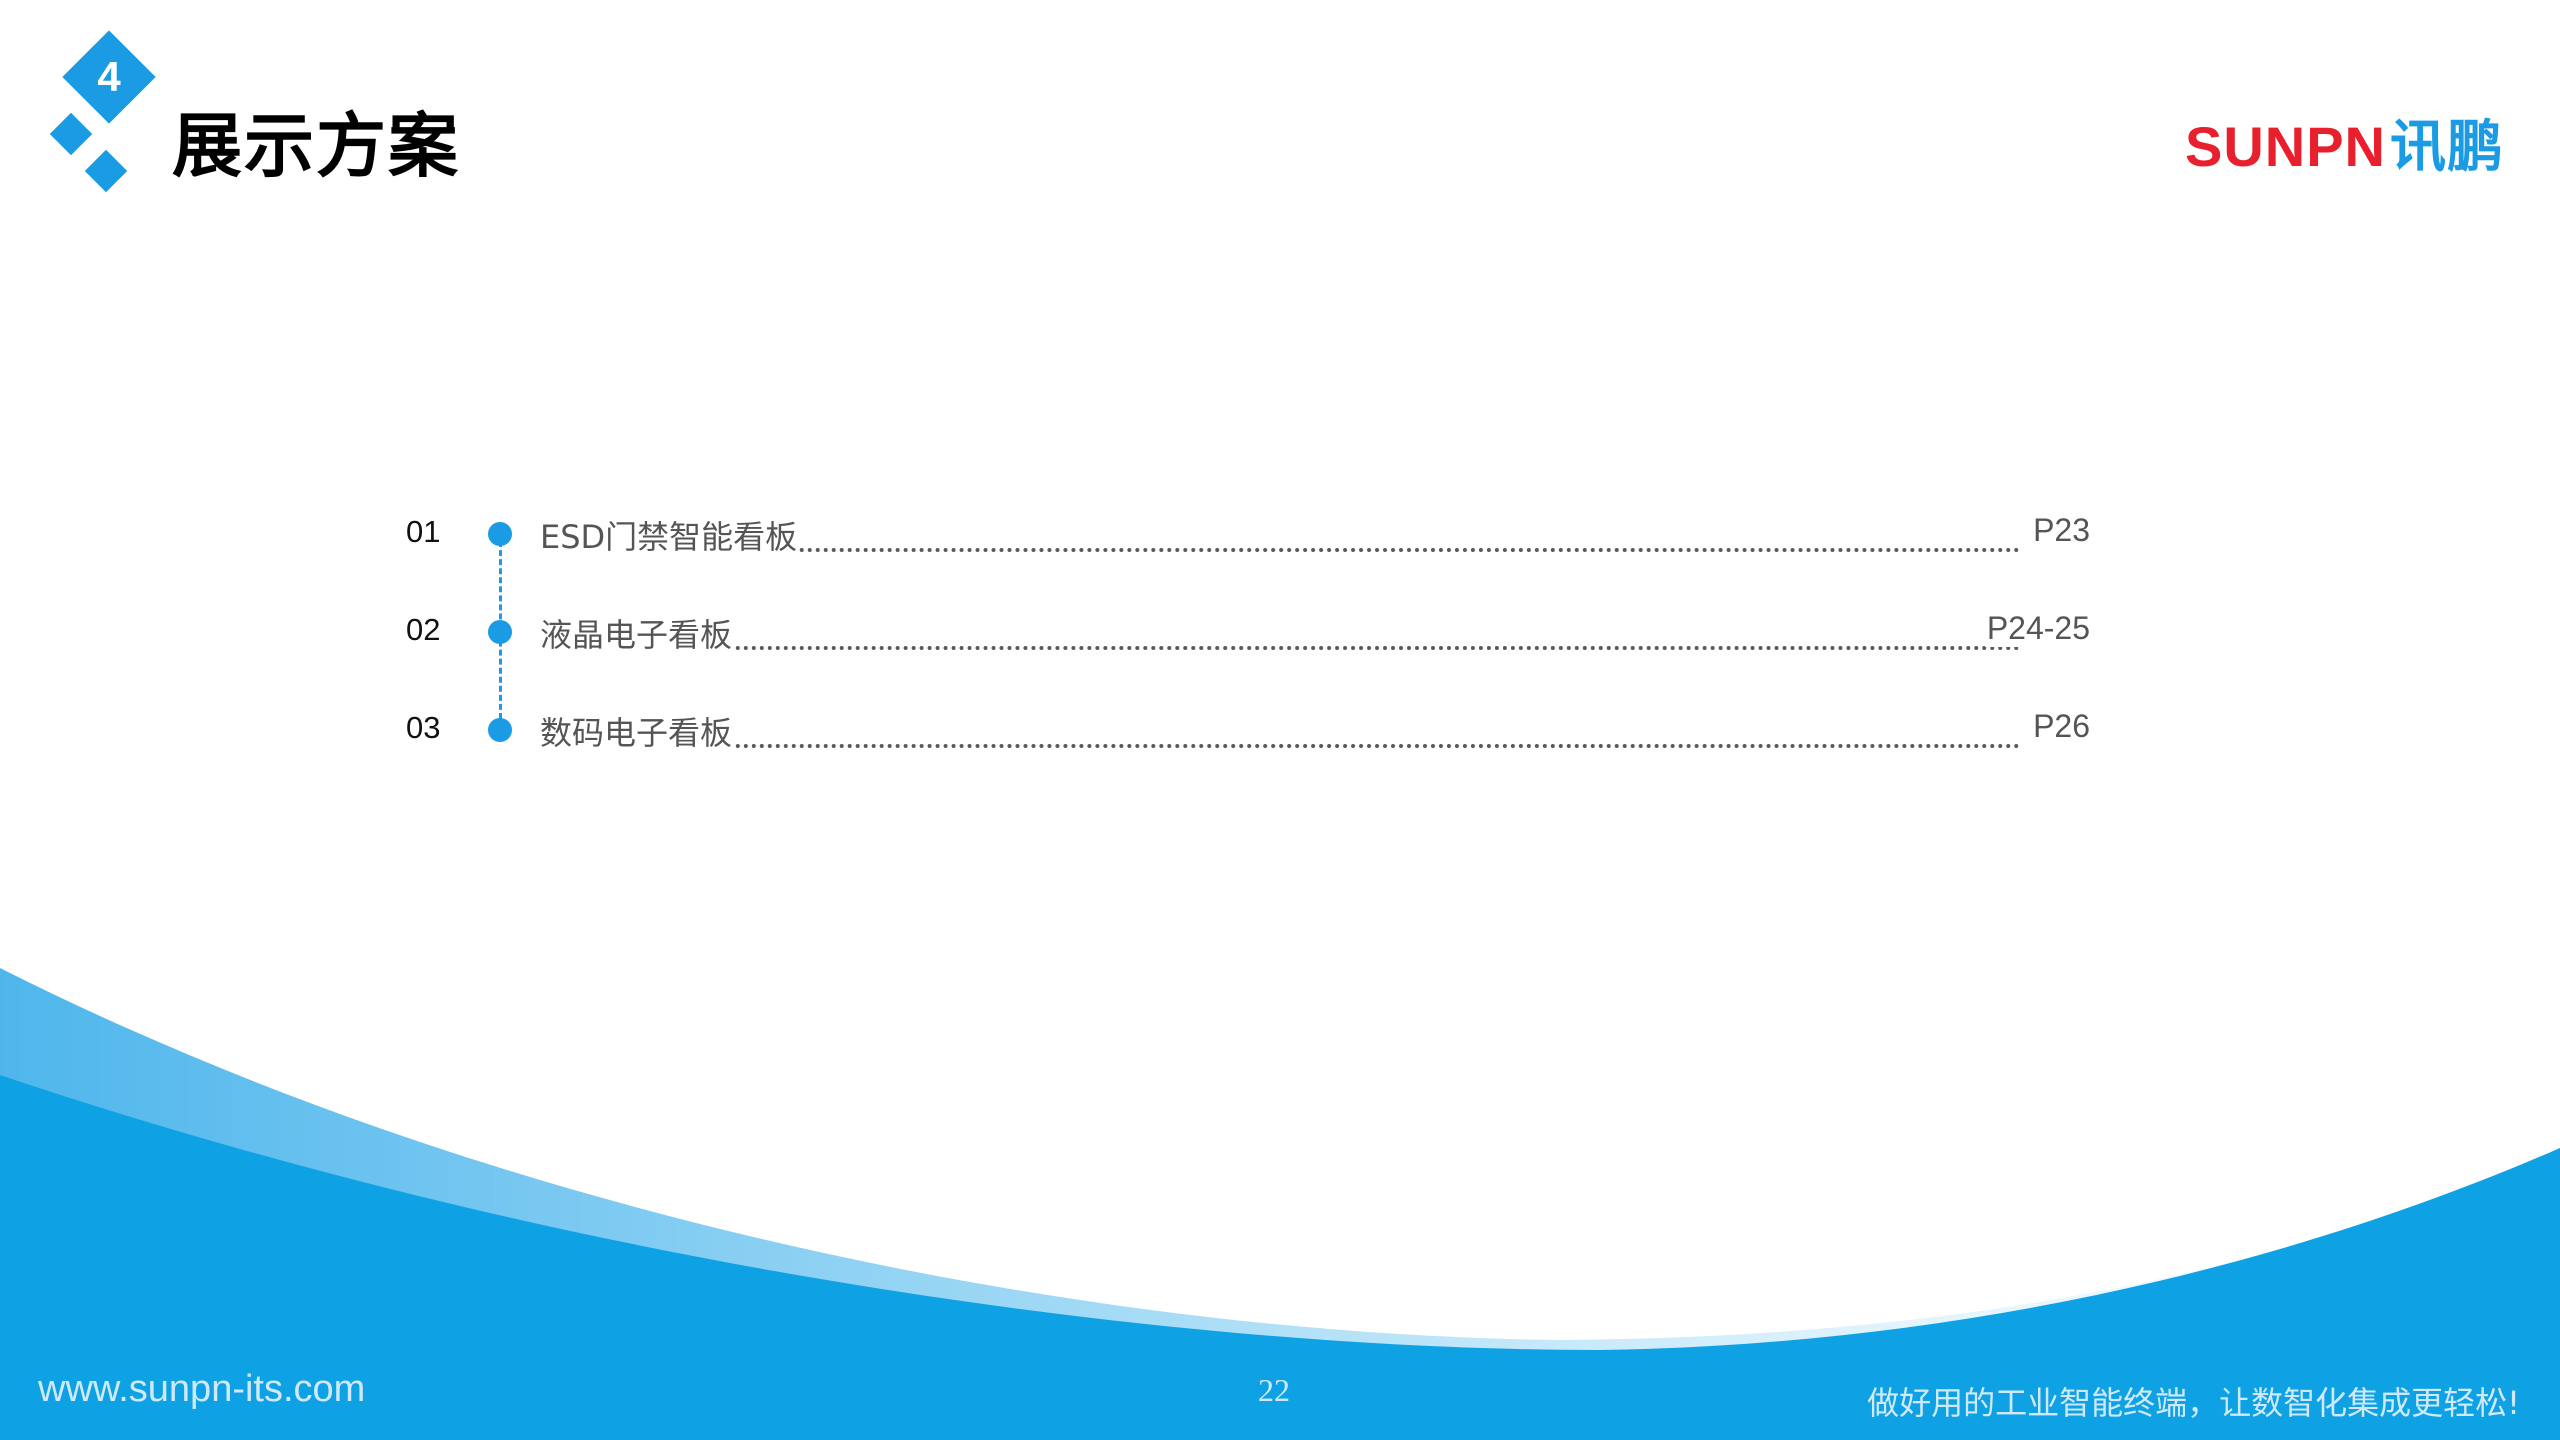  Describe the element at coordinates (637, 731) in the screenshot. I see `toc-item-label: 数码电子看板` at that location.